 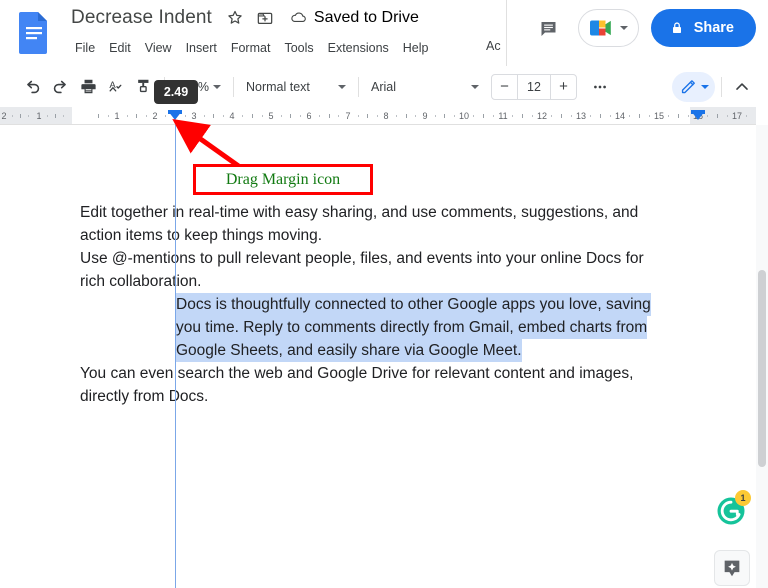 I want to click on ruler-number-14: 14, so click(x=620, y=116).